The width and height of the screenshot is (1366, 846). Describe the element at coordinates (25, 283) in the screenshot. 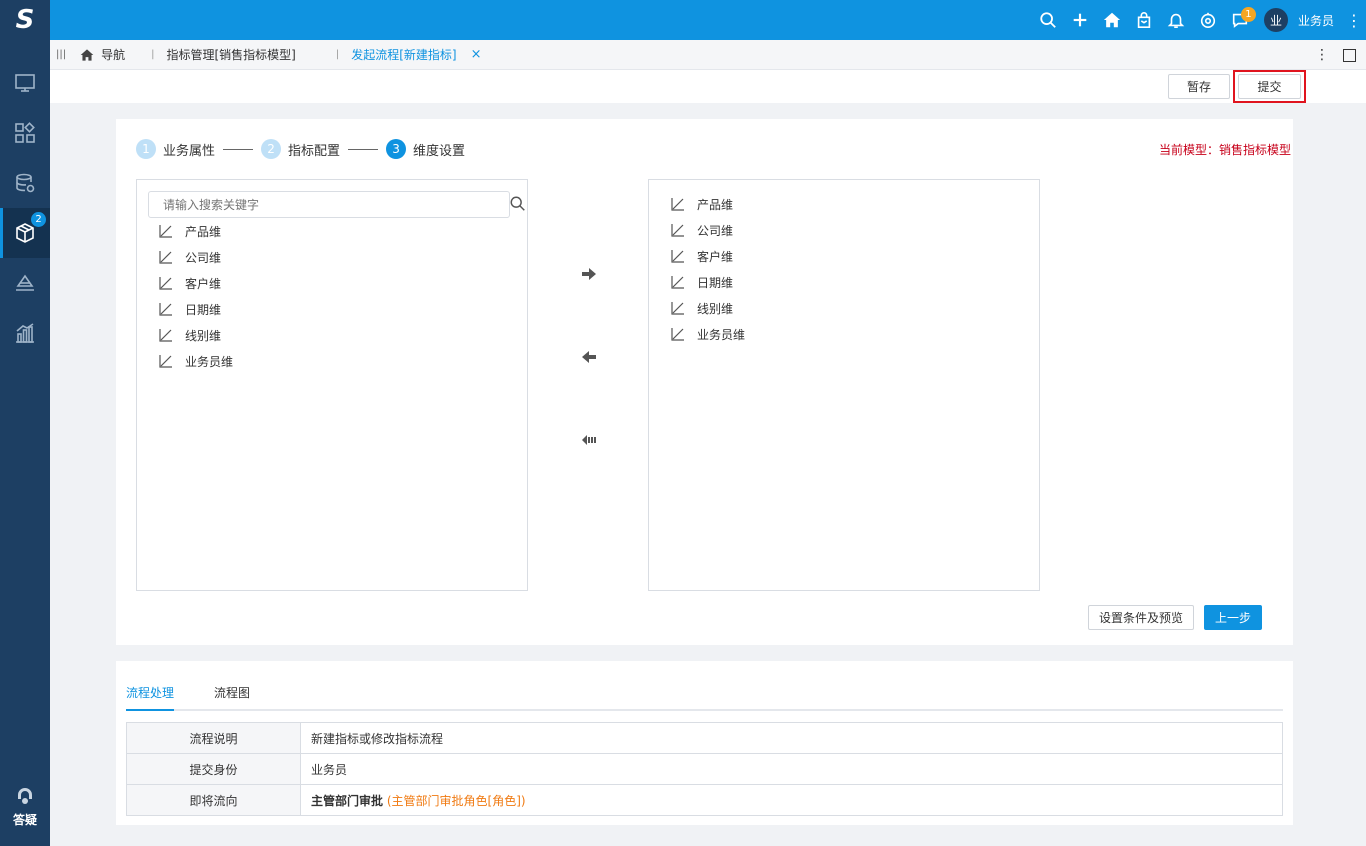

I see `sidebar-item-layers` at that location.